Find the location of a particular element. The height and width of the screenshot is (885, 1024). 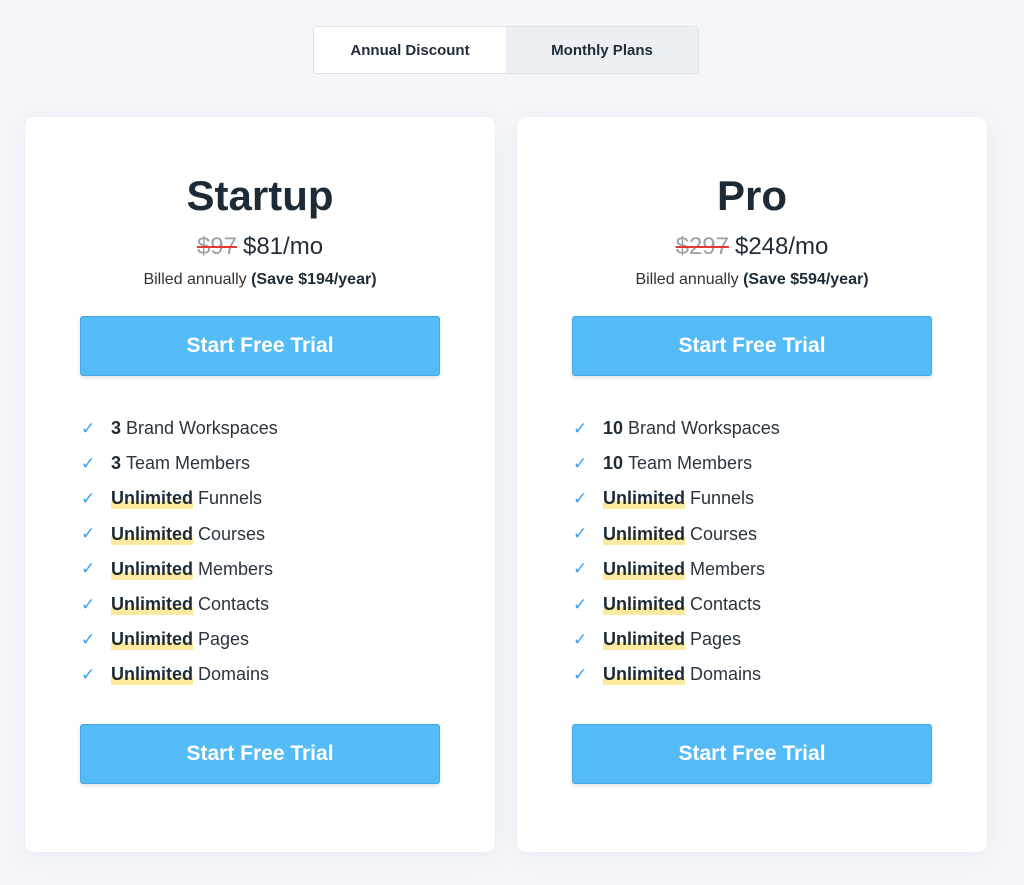

savings-text: (Save $594/year) is located at coordinates (806, 279).